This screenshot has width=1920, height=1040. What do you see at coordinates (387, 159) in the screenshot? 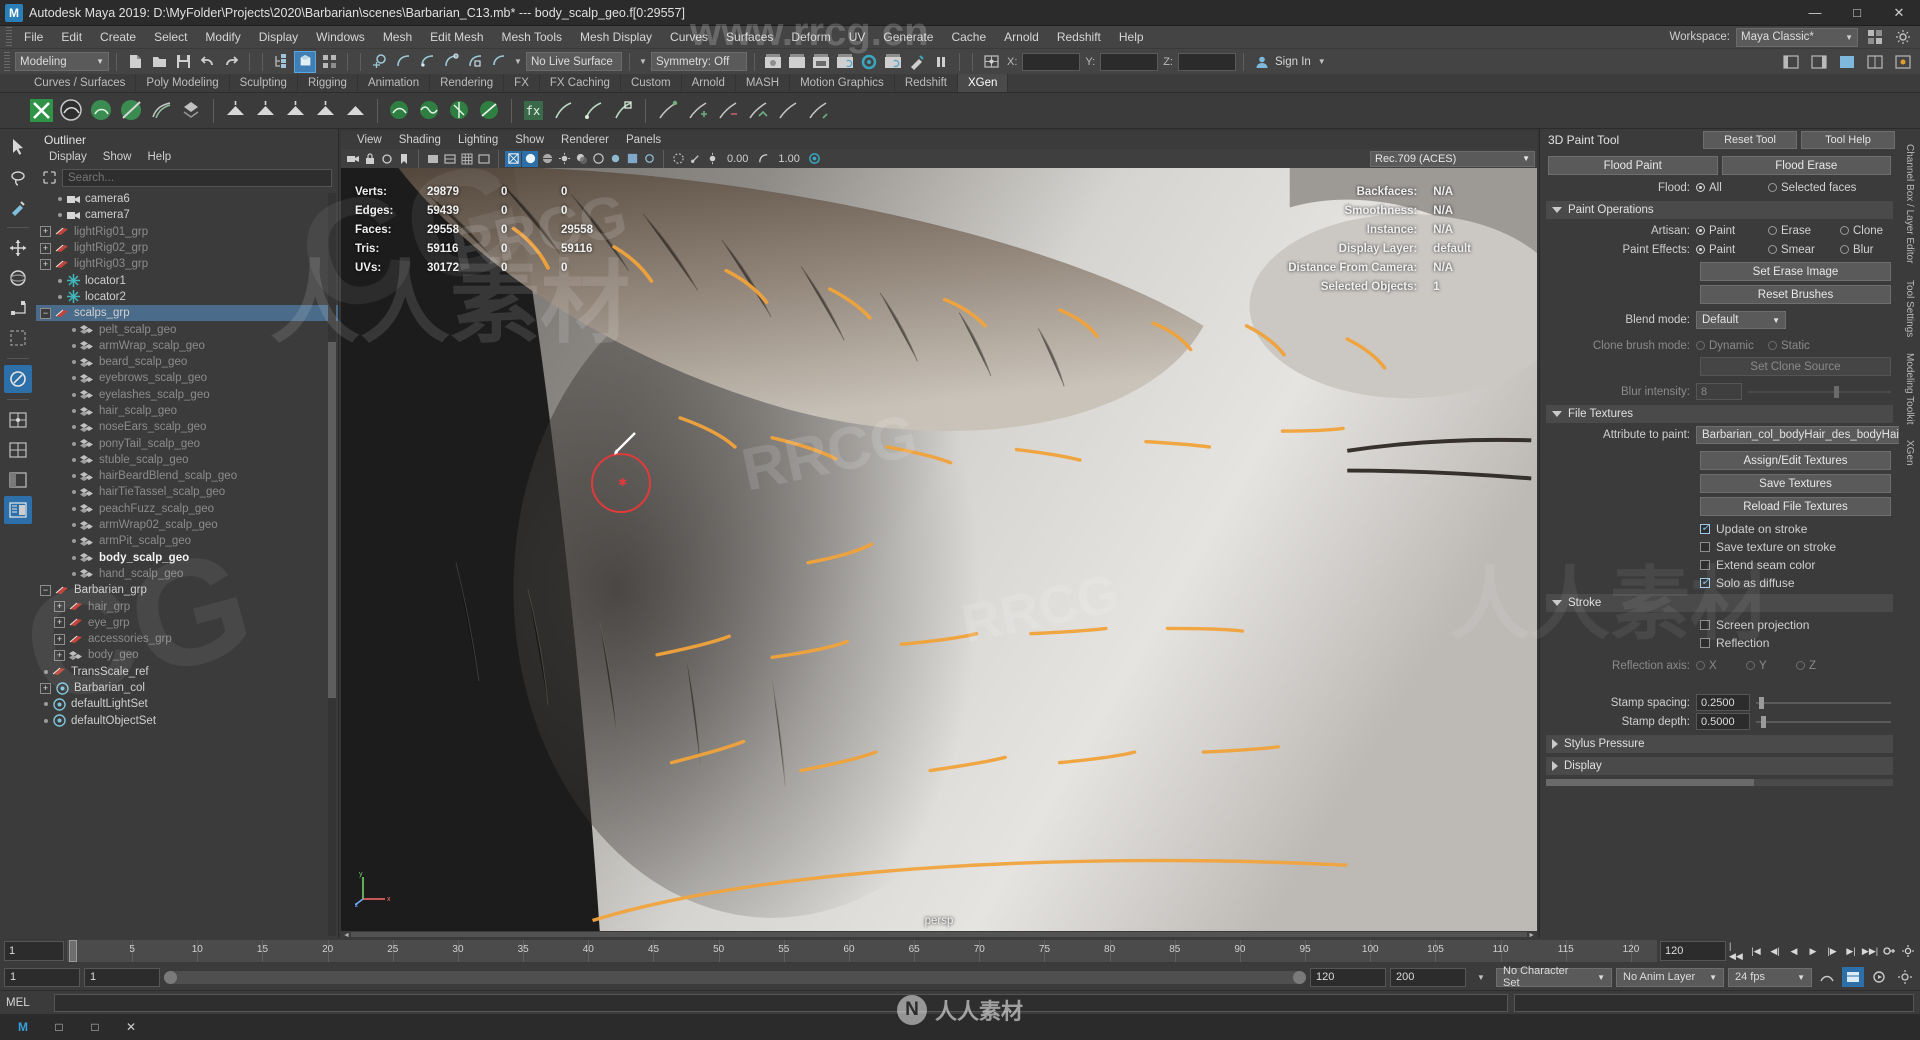
I see `camera-attributes-icon` at bounding box center [387, 159].